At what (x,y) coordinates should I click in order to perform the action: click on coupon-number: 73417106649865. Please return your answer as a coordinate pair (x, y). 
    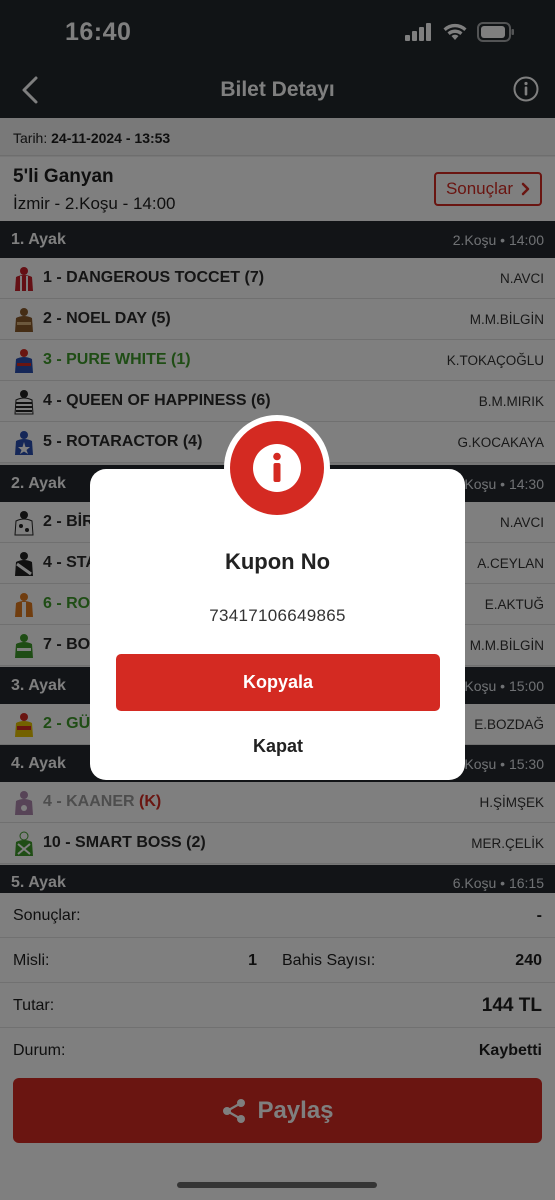
    Looking at the image, I should click on (277, 615).